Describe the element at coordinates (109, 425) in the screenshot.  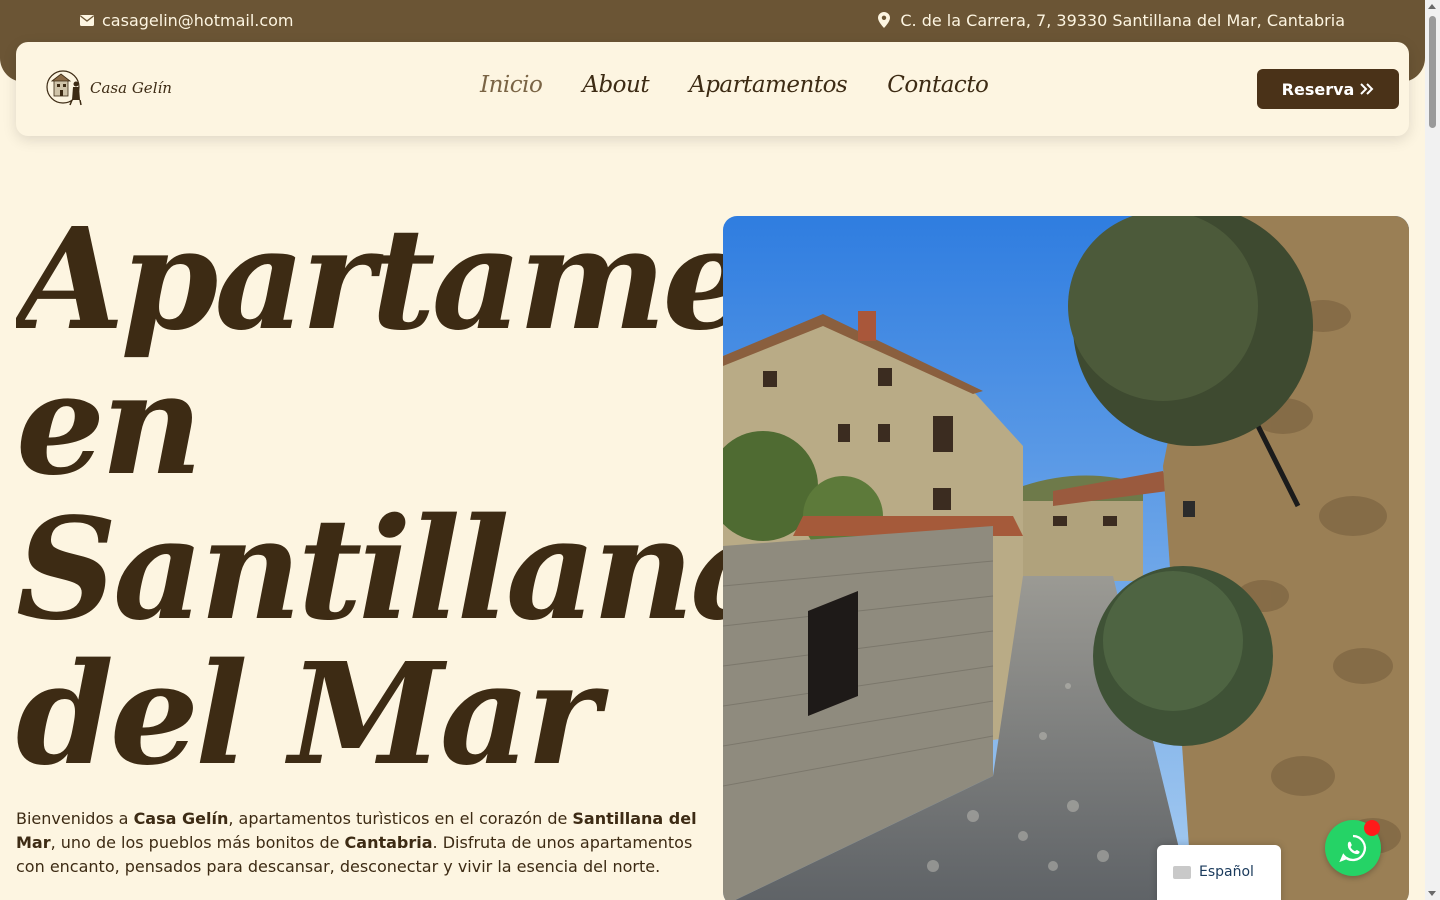
I see `hero-title-line: en` at that location.